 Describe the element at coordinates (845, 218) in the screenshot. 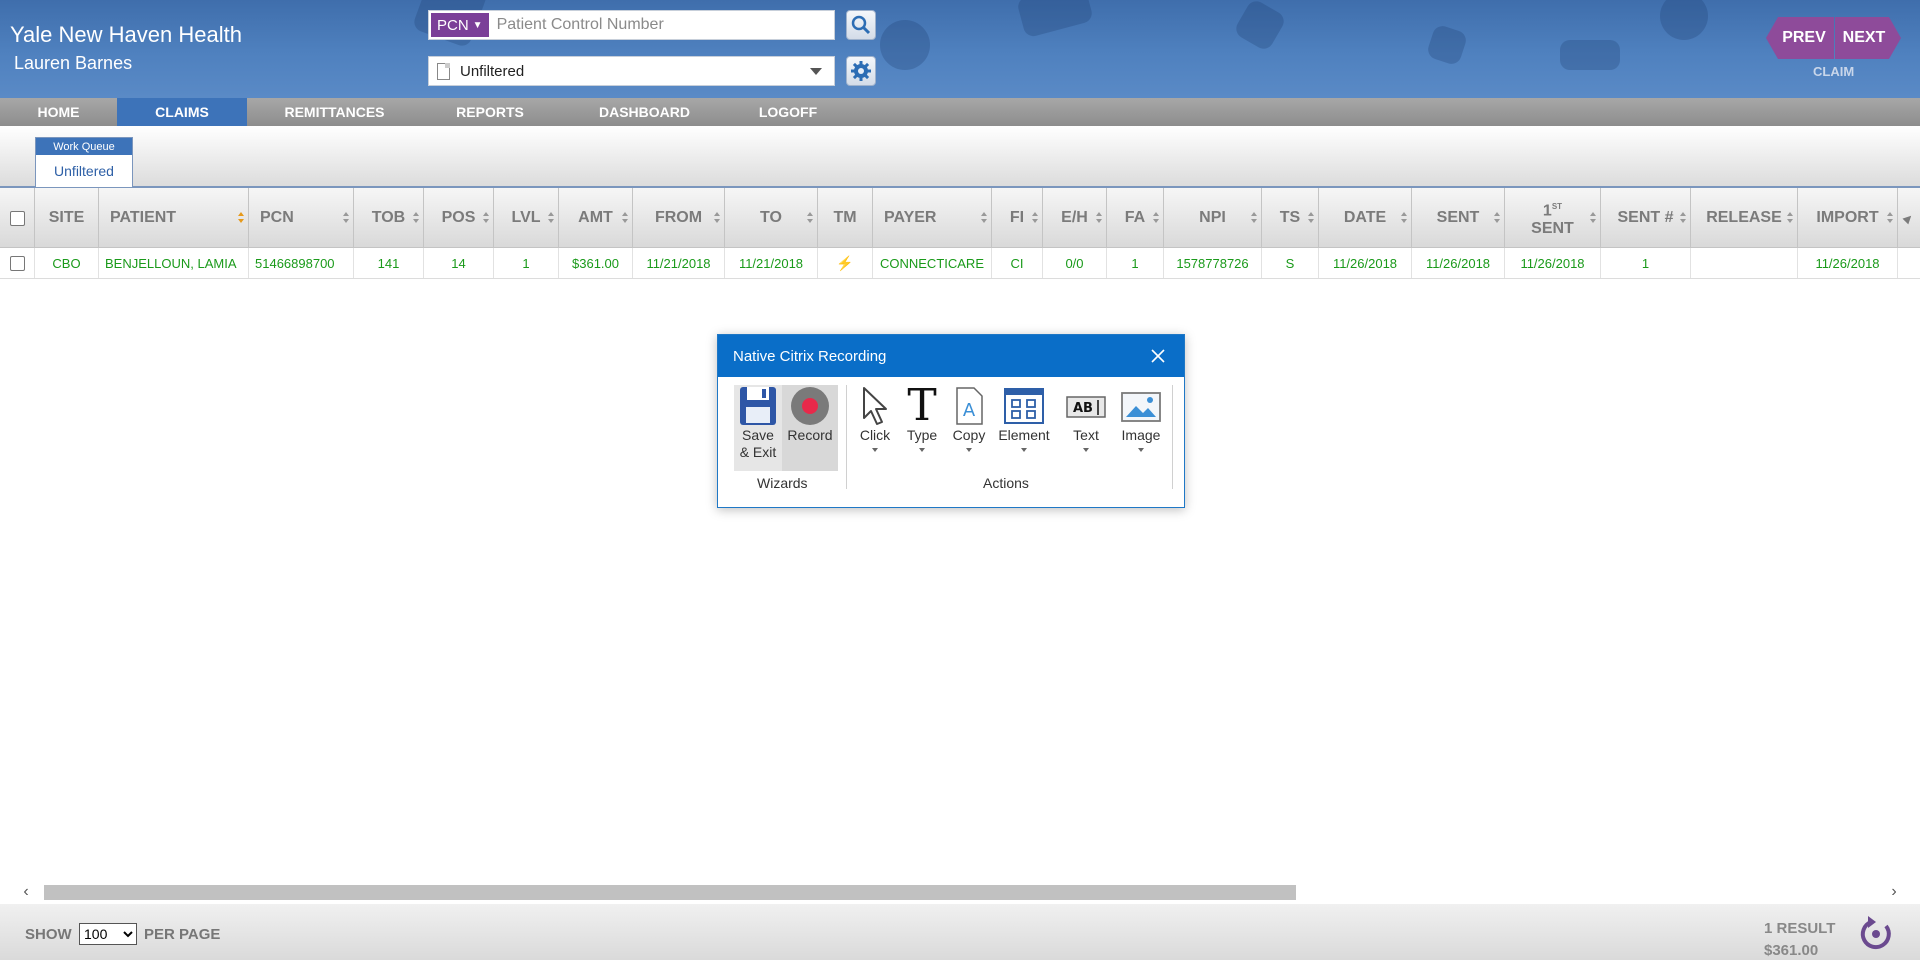

I see `column-header-tm: TM` at that location.